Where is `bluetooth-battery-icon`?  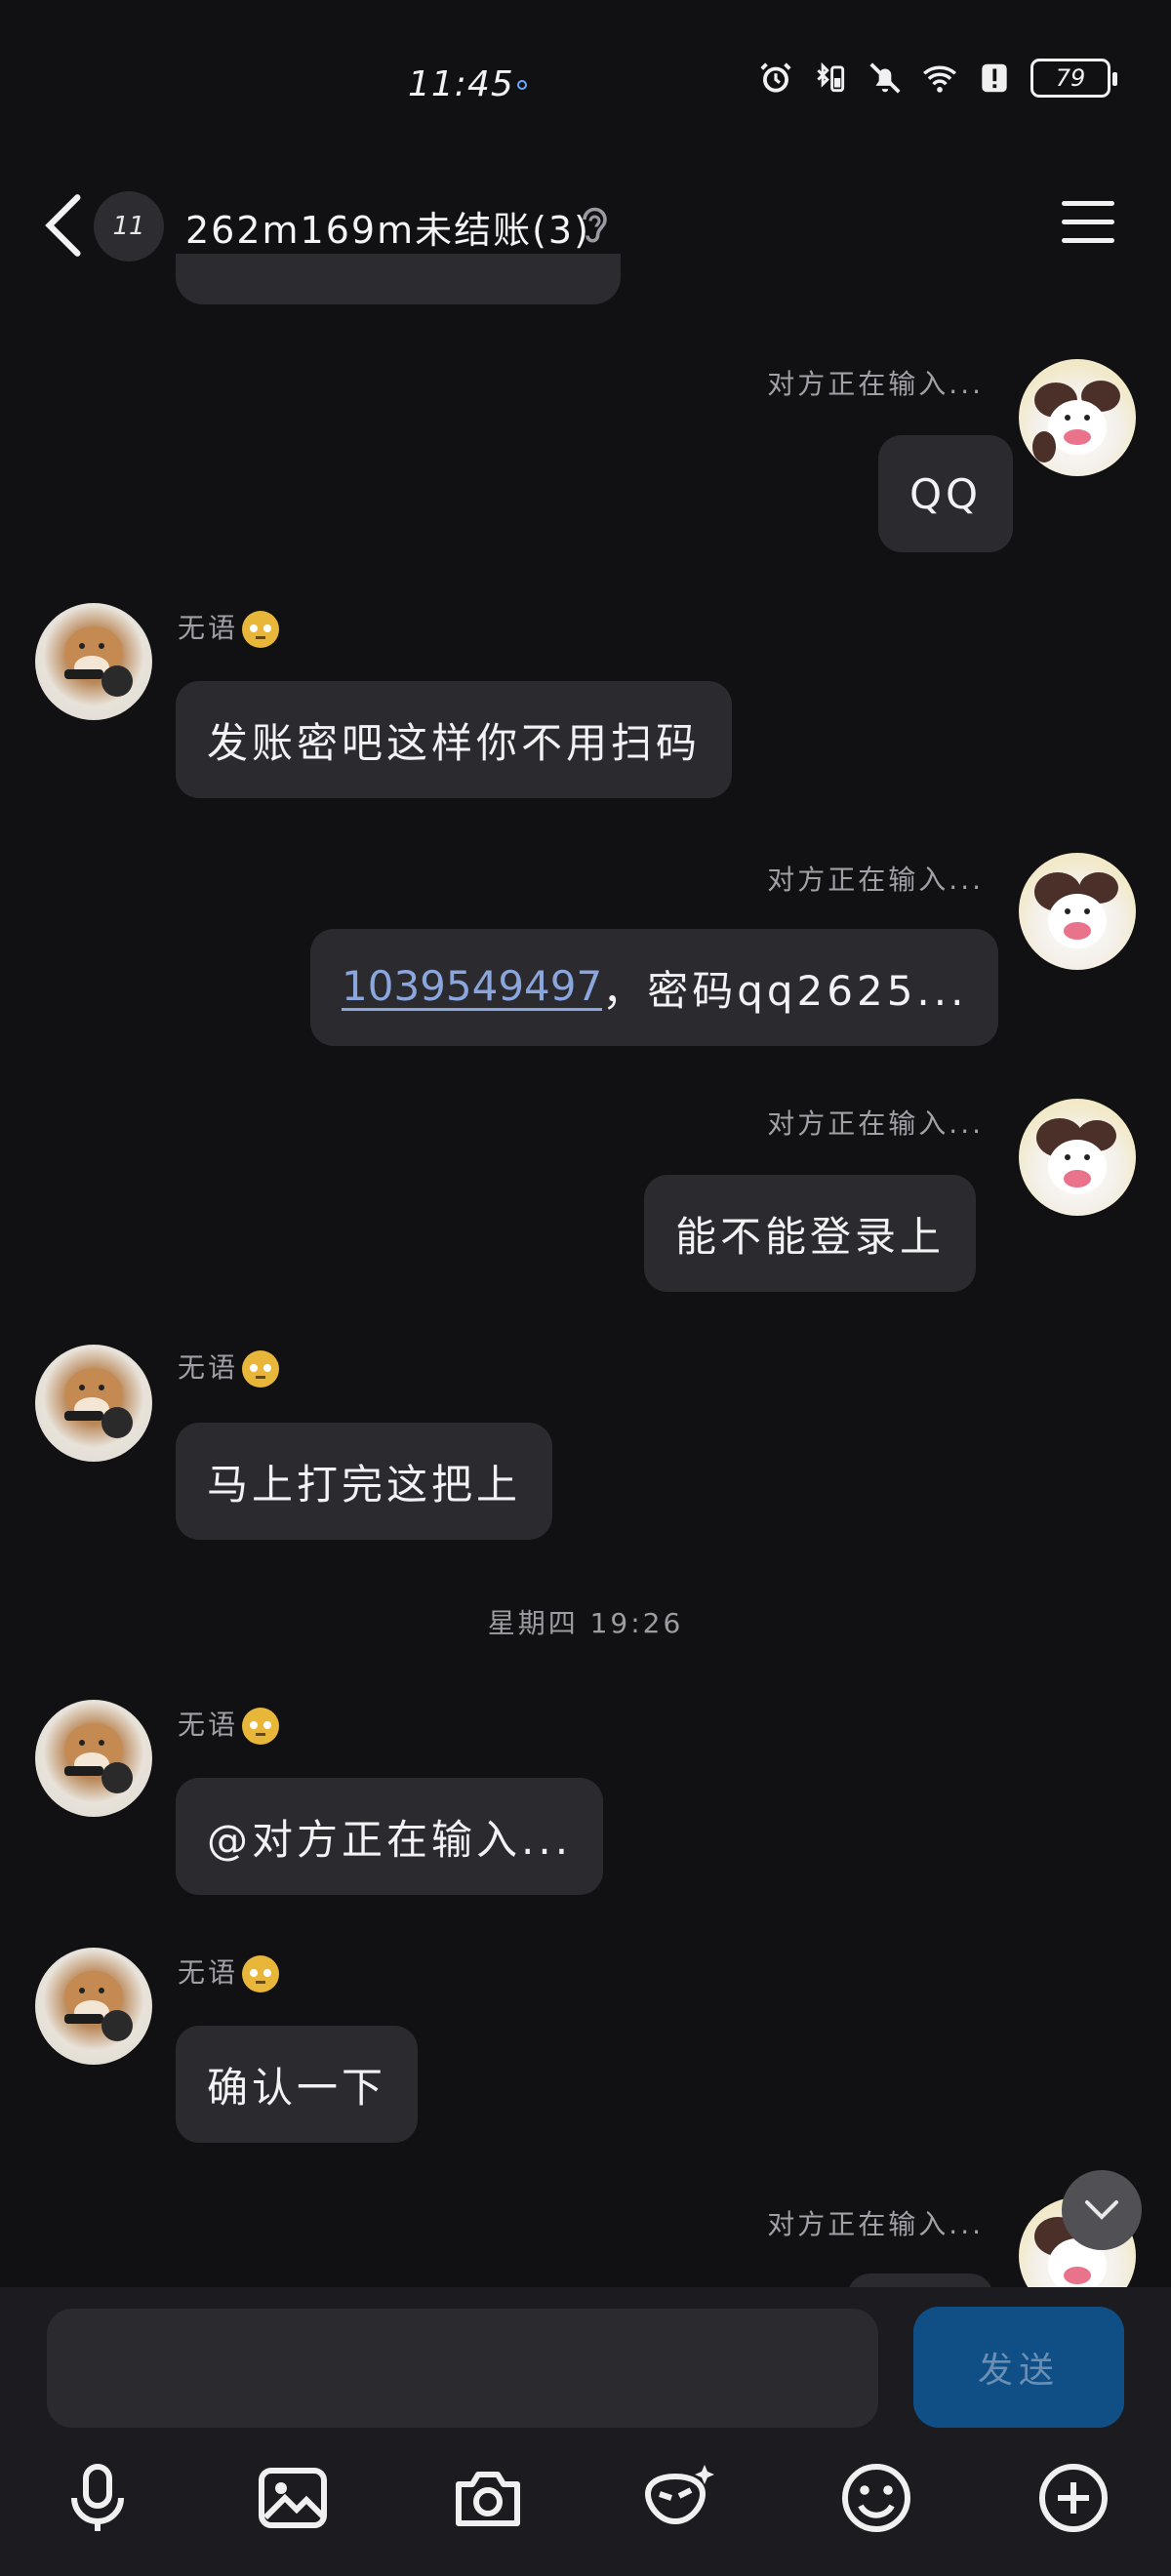 bluetooth-battery-icon is located at coordinates (831, 77).